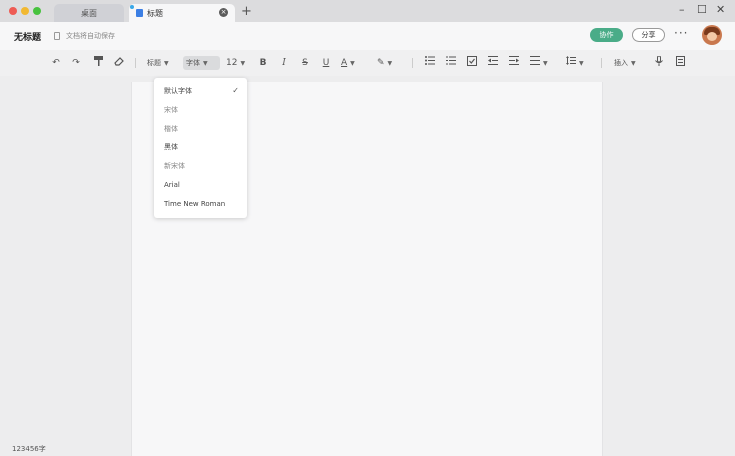  I want to click on font-option: 默认字体 ✓, so click(200, 91).